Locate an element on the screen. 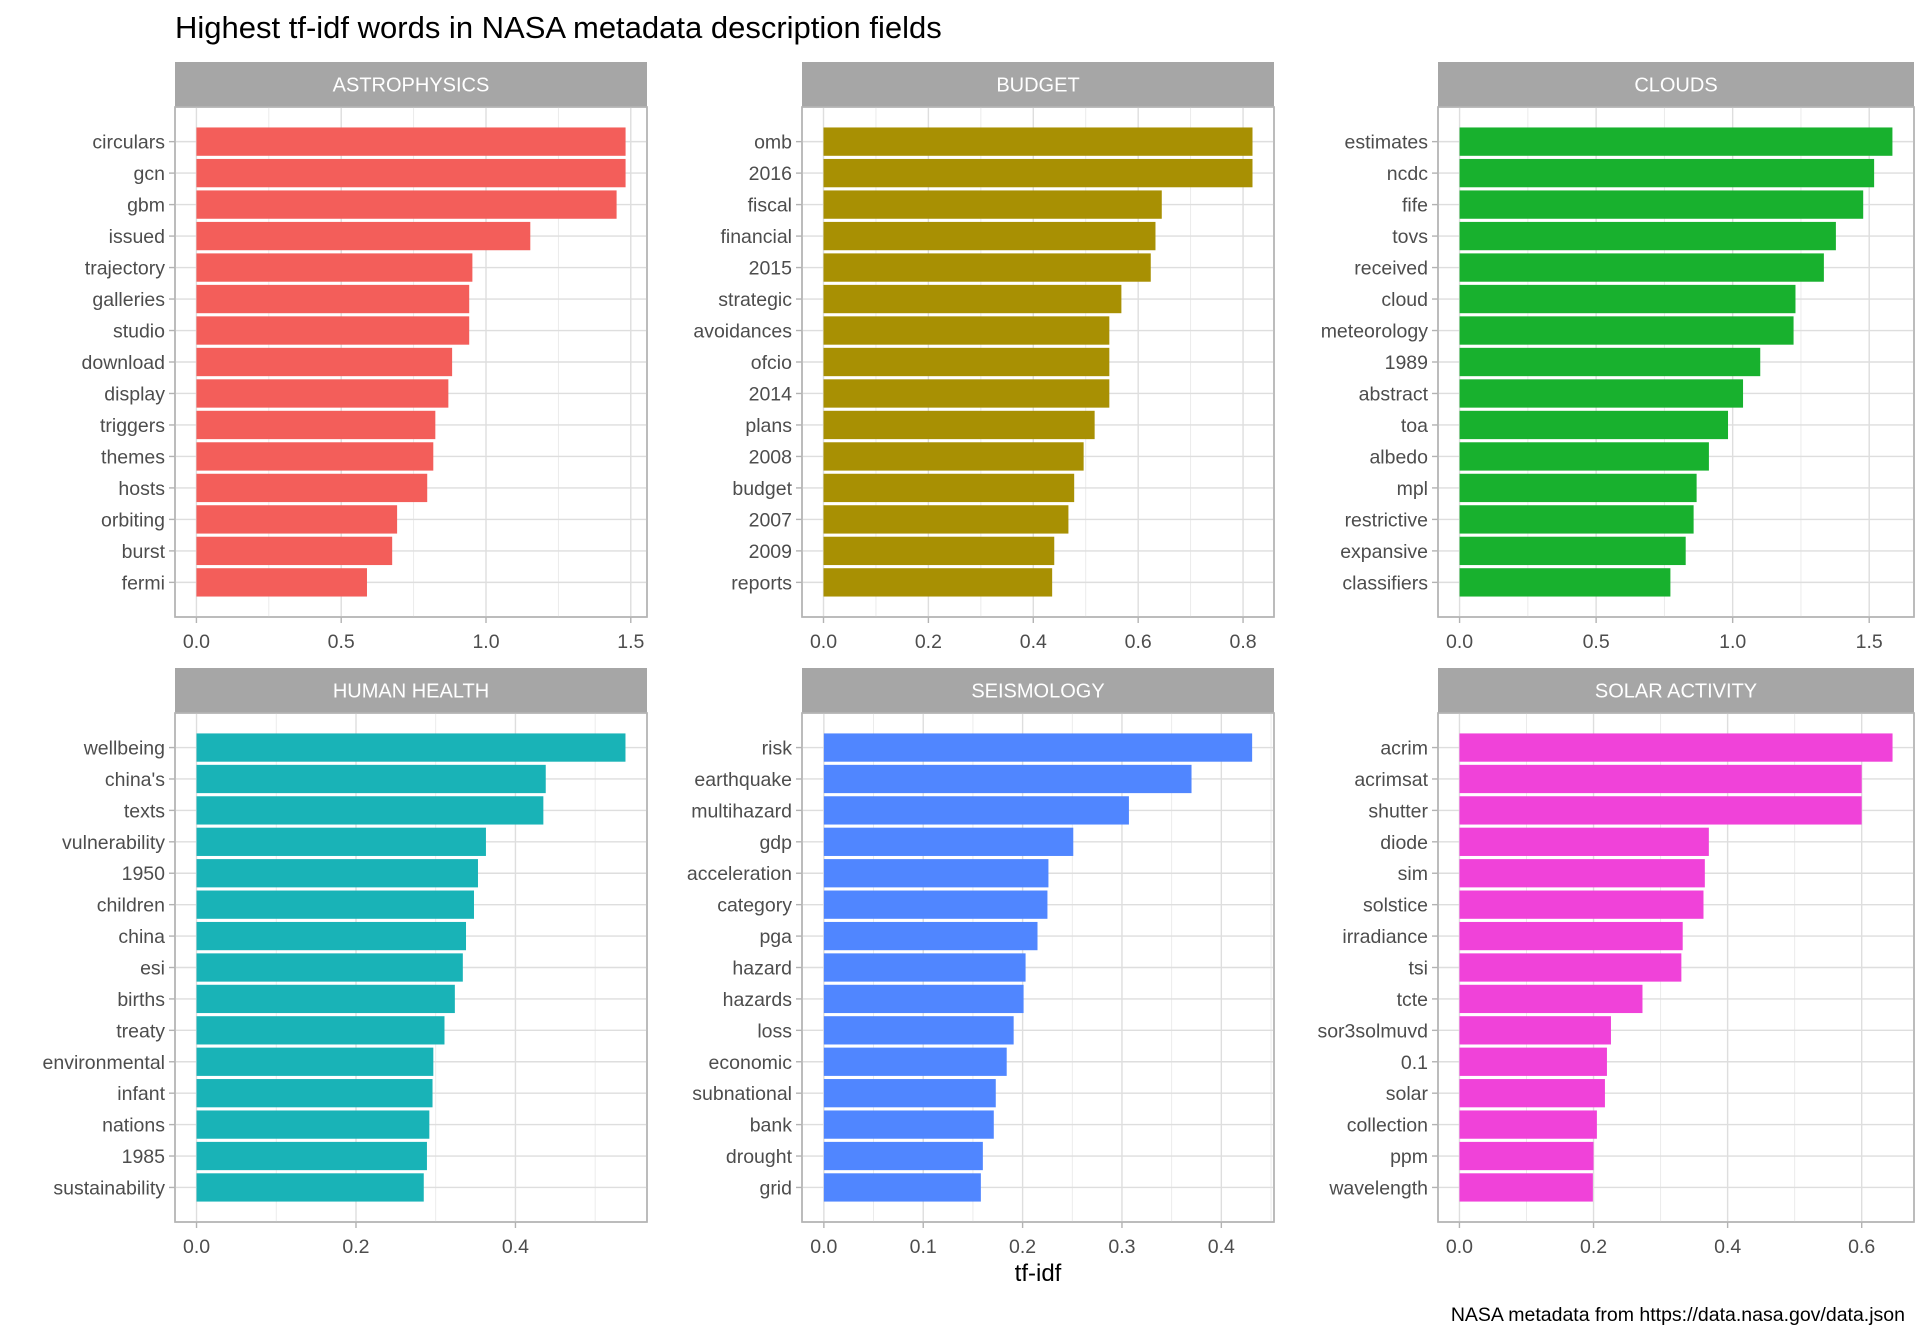 Image resolution: width=1920 pixels, height=1344 pixels. bar-triggers is located at coordinates (316, 425).